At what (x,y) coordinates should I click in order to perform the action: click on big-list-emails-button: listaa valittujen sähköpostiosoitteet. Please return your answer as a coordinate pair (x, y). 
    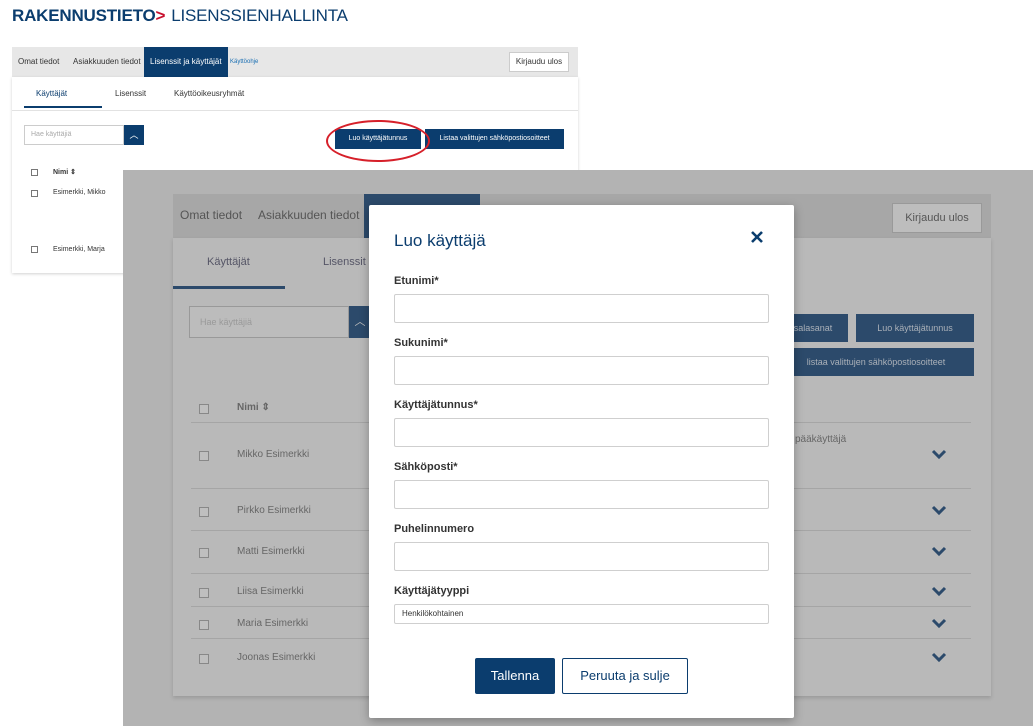
    Looking at the image, I should click on (876, 362).